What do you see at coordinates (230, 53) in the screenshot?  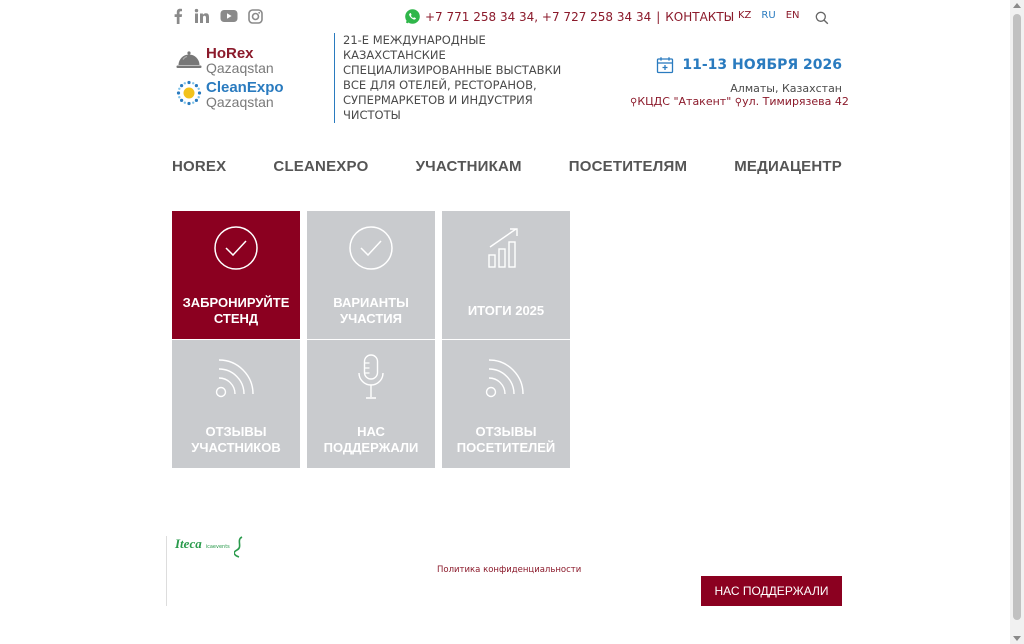 I see `horex-logo-line1: HoRex` at bounding box center [230, 53].